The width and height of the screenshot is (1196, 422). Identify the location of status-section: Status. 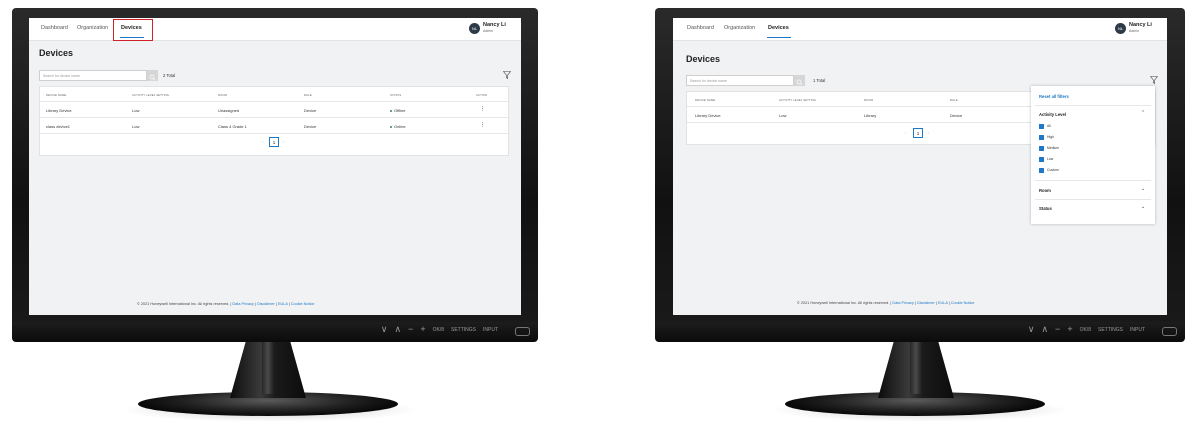
(1045, 208).